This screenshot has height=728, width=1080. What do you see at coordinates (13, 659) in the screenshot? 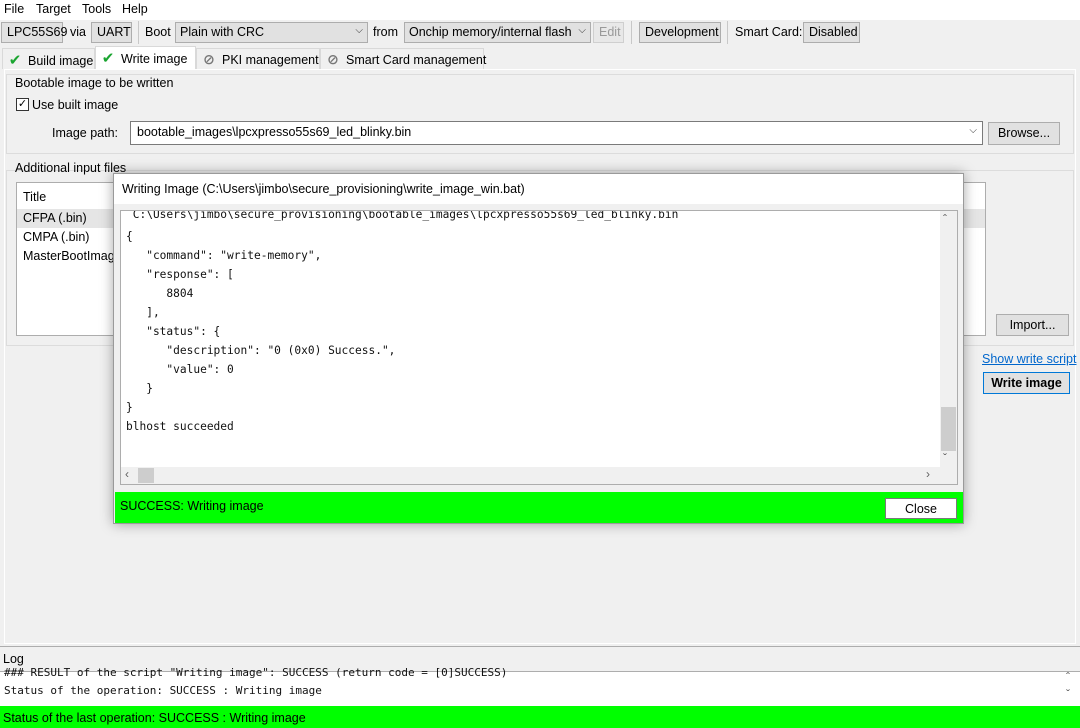
I see `log-label: Log` at bounding box center [13, 659].